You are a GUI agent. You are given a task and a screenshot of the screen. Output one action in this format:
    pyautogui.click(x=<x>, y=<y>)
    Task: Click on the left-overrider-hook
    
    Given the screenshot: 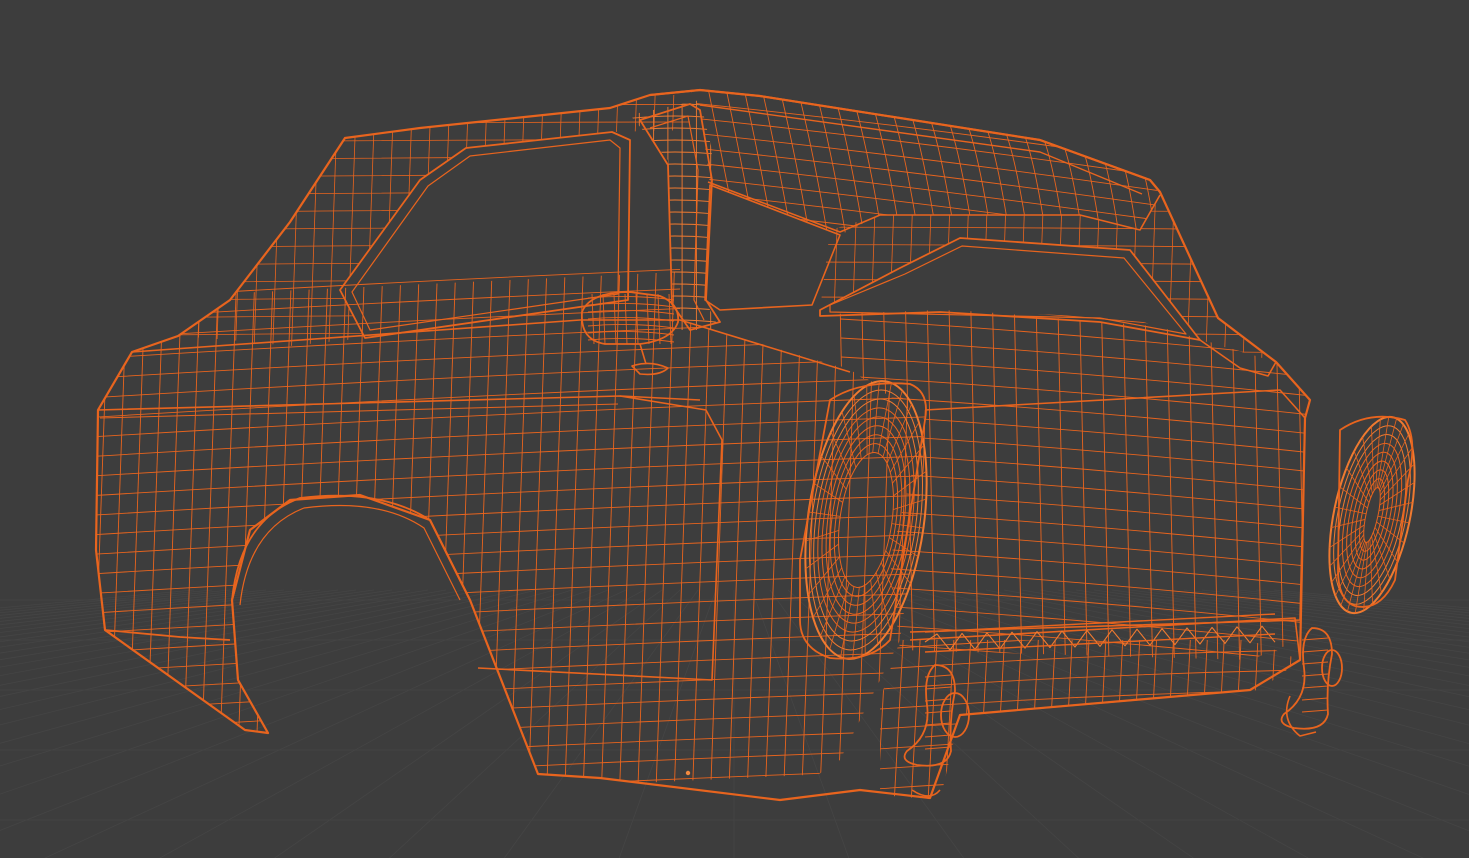 What is the action you would take?
    pyautogui.click(x=926, y=793)
    